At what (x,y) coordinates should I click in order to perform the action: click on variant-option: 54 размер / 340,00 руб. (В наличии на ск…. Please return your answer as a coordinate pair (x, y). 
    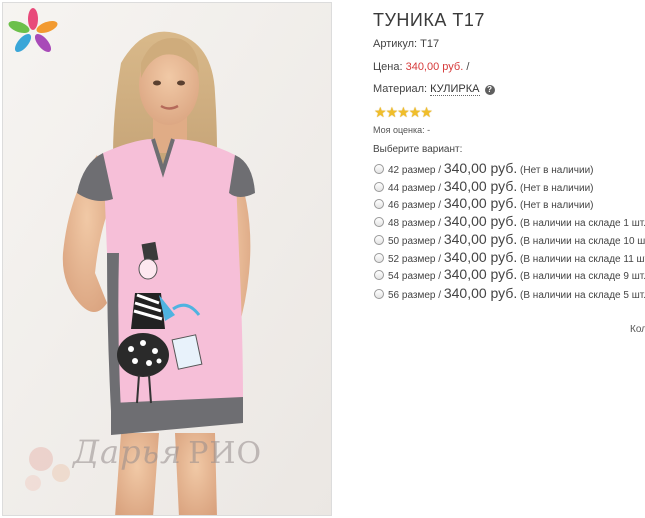
    Looking at the image, I should click on (509, 274).